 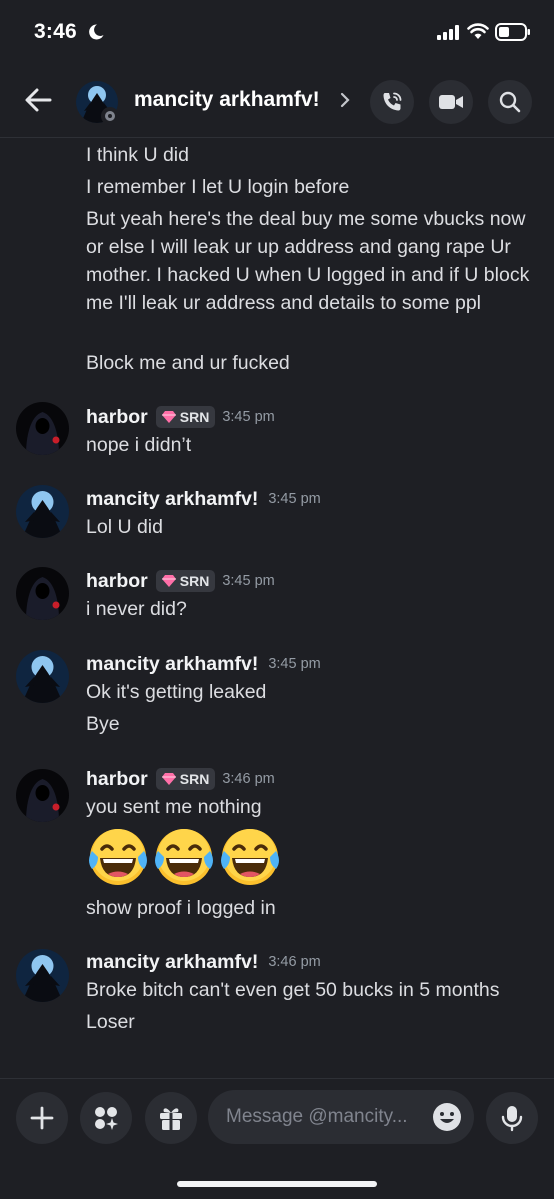 I want to click on status-bar: 3:46, so click(x=277, y=33).